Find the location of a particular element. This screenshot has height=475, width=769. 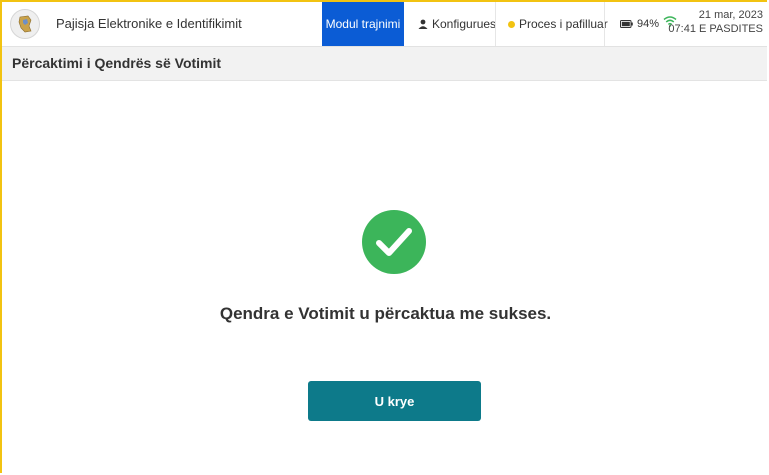

app-title: Pajisja Elektronike e Identifikimit is located at coordinates (149, 23).